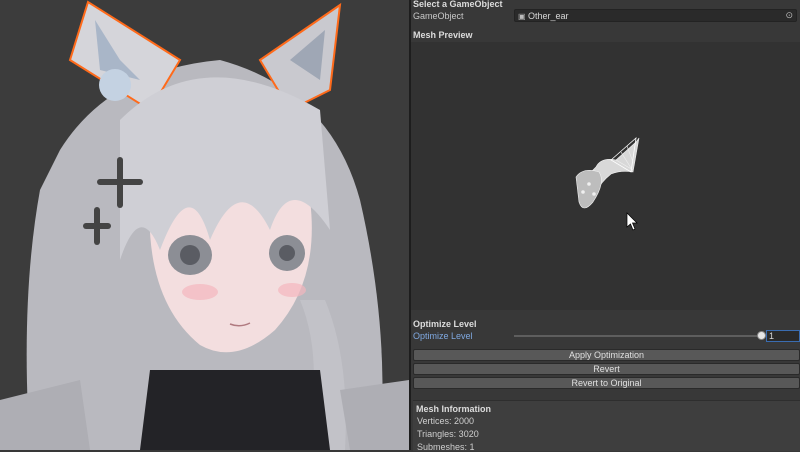  What do you see at coordinates (761, 335) in the screenshot?
I see `optimize-slider-knob` at bounding box center [761, 335].